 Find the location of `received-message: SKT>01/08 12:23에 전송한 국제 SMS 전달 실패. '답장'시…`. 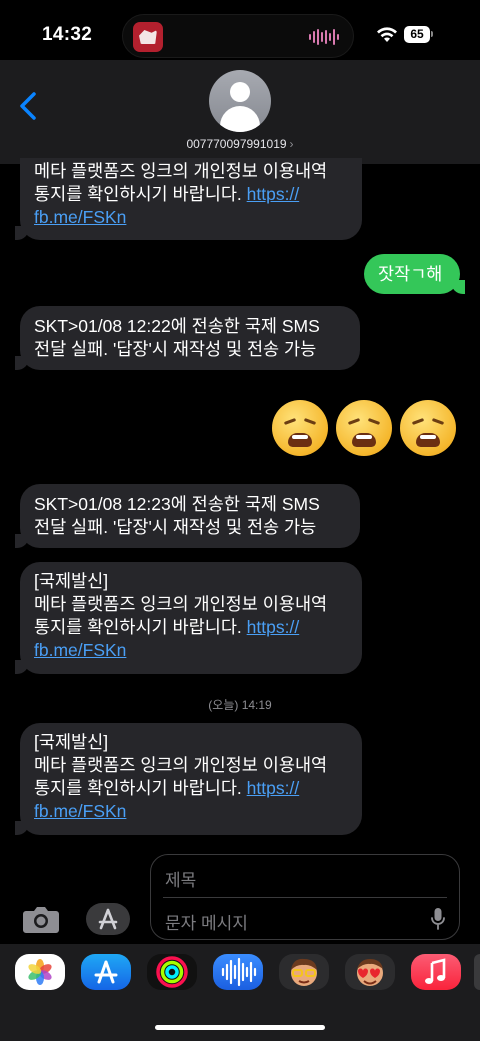

received-message: SKT>01/08 12:23에 전송한 국제 SMS 전달 실패. '답장'시… is located at coordinates (187, 516).